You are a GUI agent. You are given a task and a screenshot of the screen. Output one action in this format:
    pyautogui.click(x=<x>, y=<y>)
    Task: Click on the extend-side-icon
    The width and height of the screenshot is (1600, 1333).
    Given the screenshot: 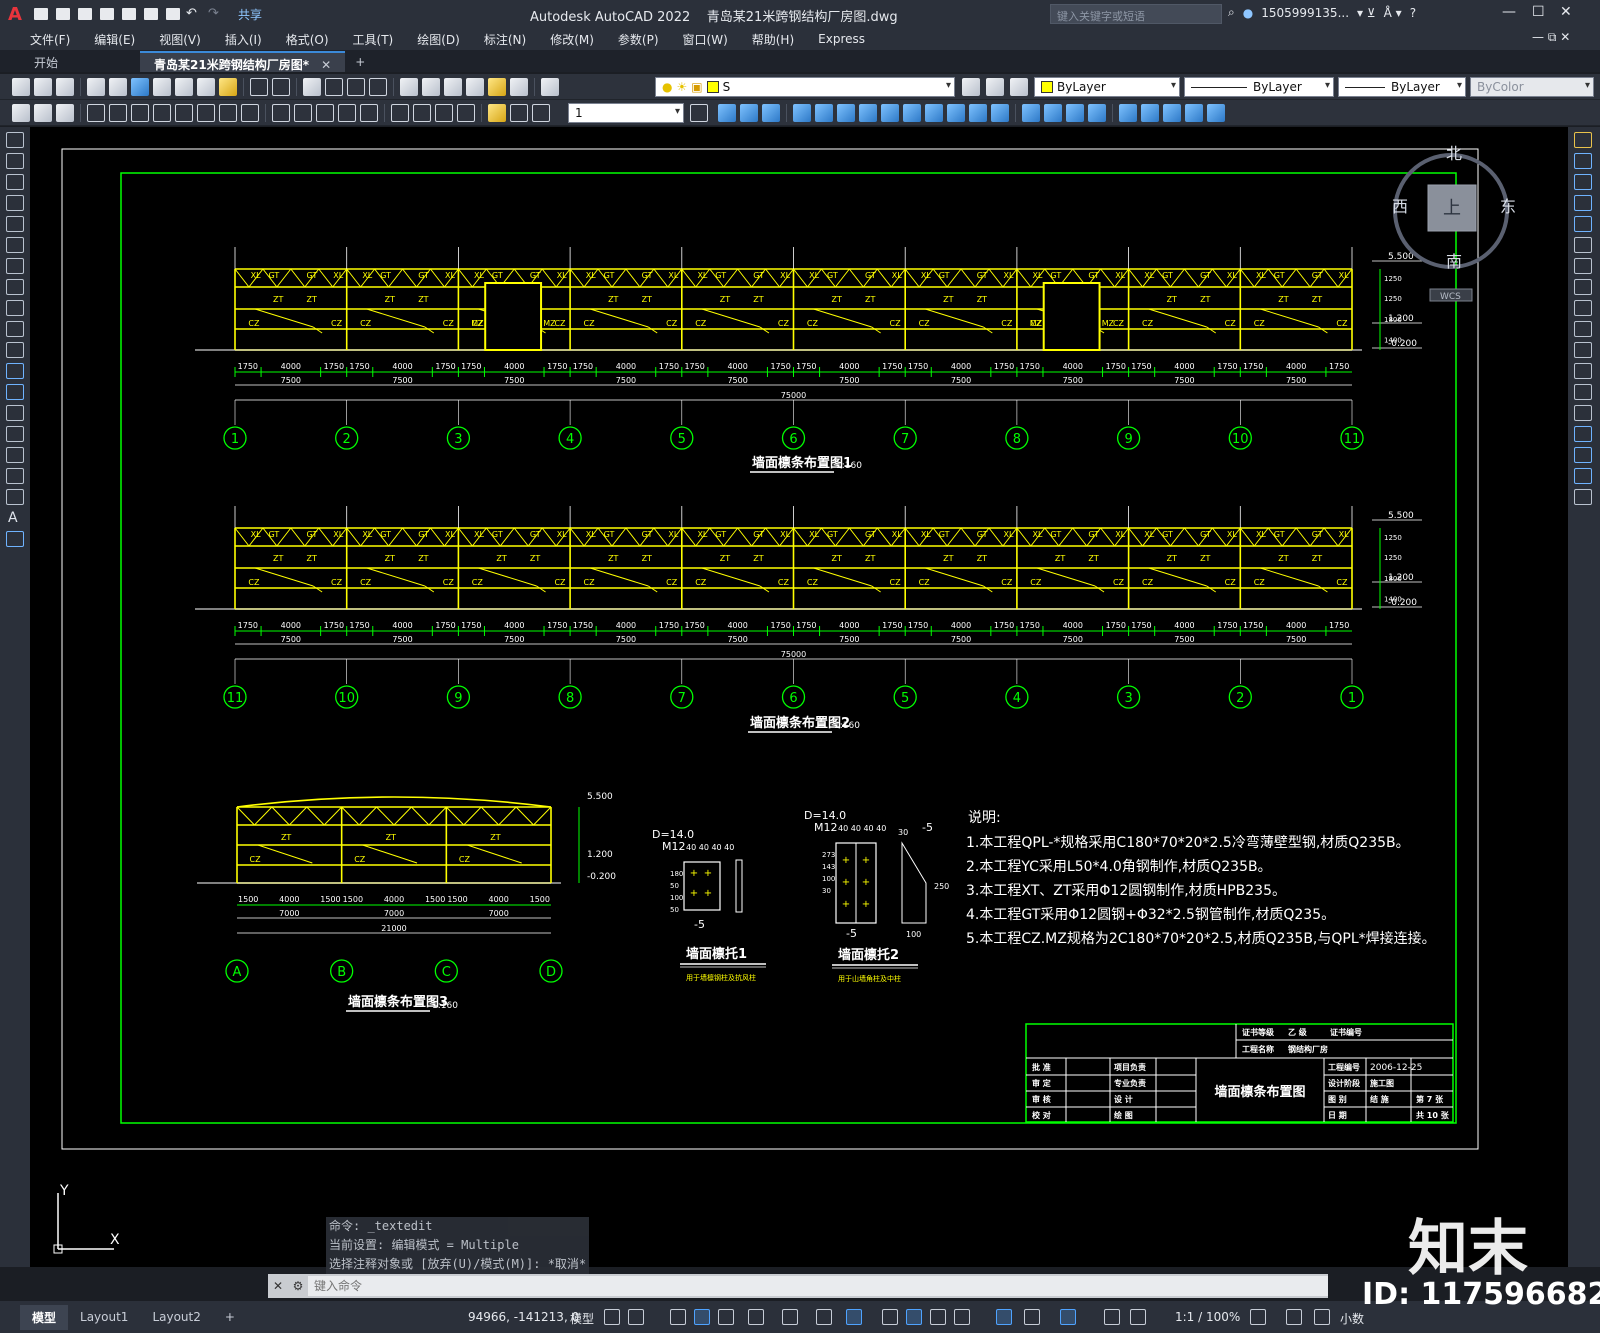 What is the action you would take?
    pyautogui.click(x=1583, y=350)
    